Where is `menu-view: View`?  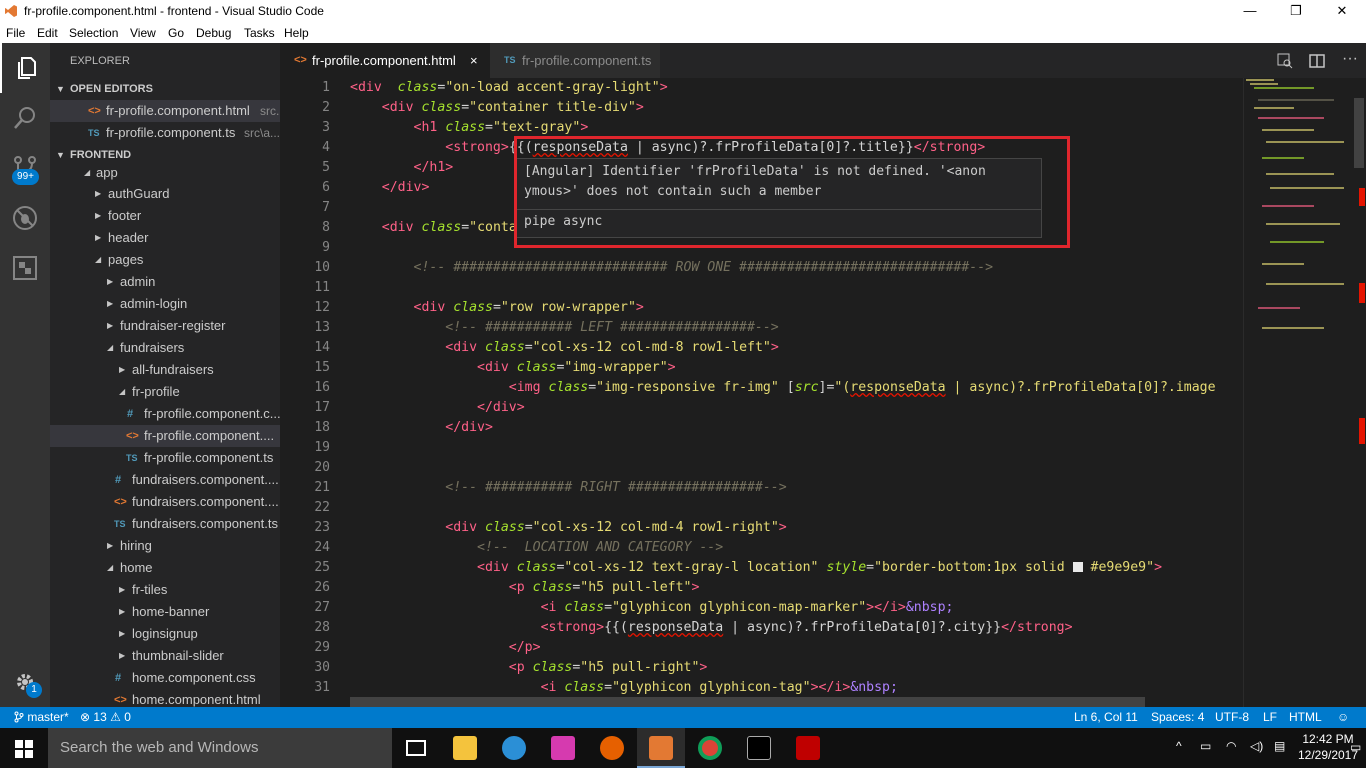
menu-view: View is located at coordinates (143, 33).